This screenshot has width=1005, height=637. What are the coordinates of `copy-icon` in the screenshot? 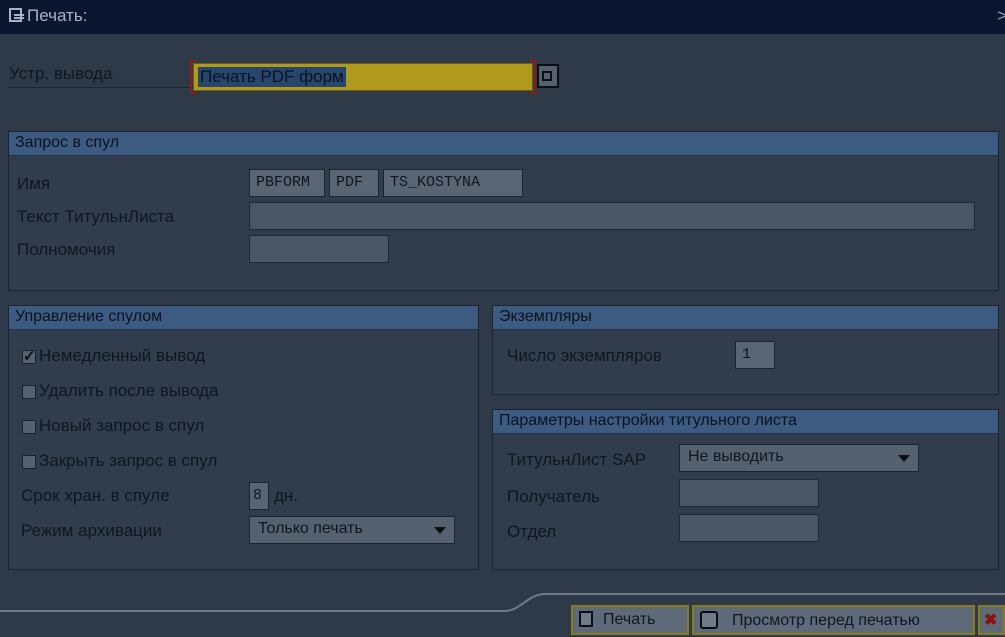 It's located at (547, 76).